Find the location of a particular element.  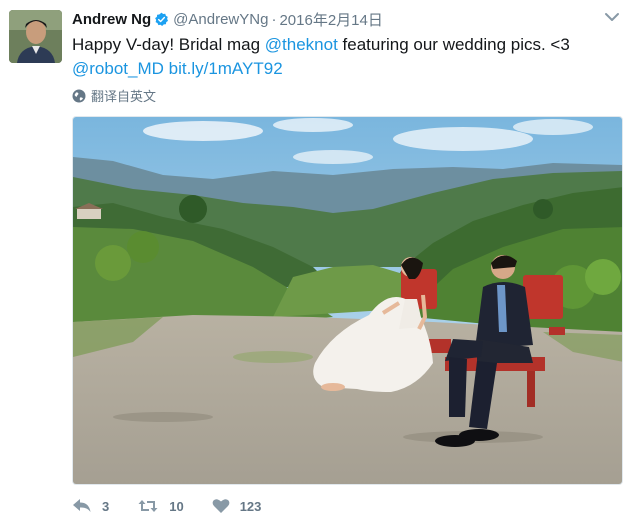

retweet-count: 10 is located at coordinates (176, 506).